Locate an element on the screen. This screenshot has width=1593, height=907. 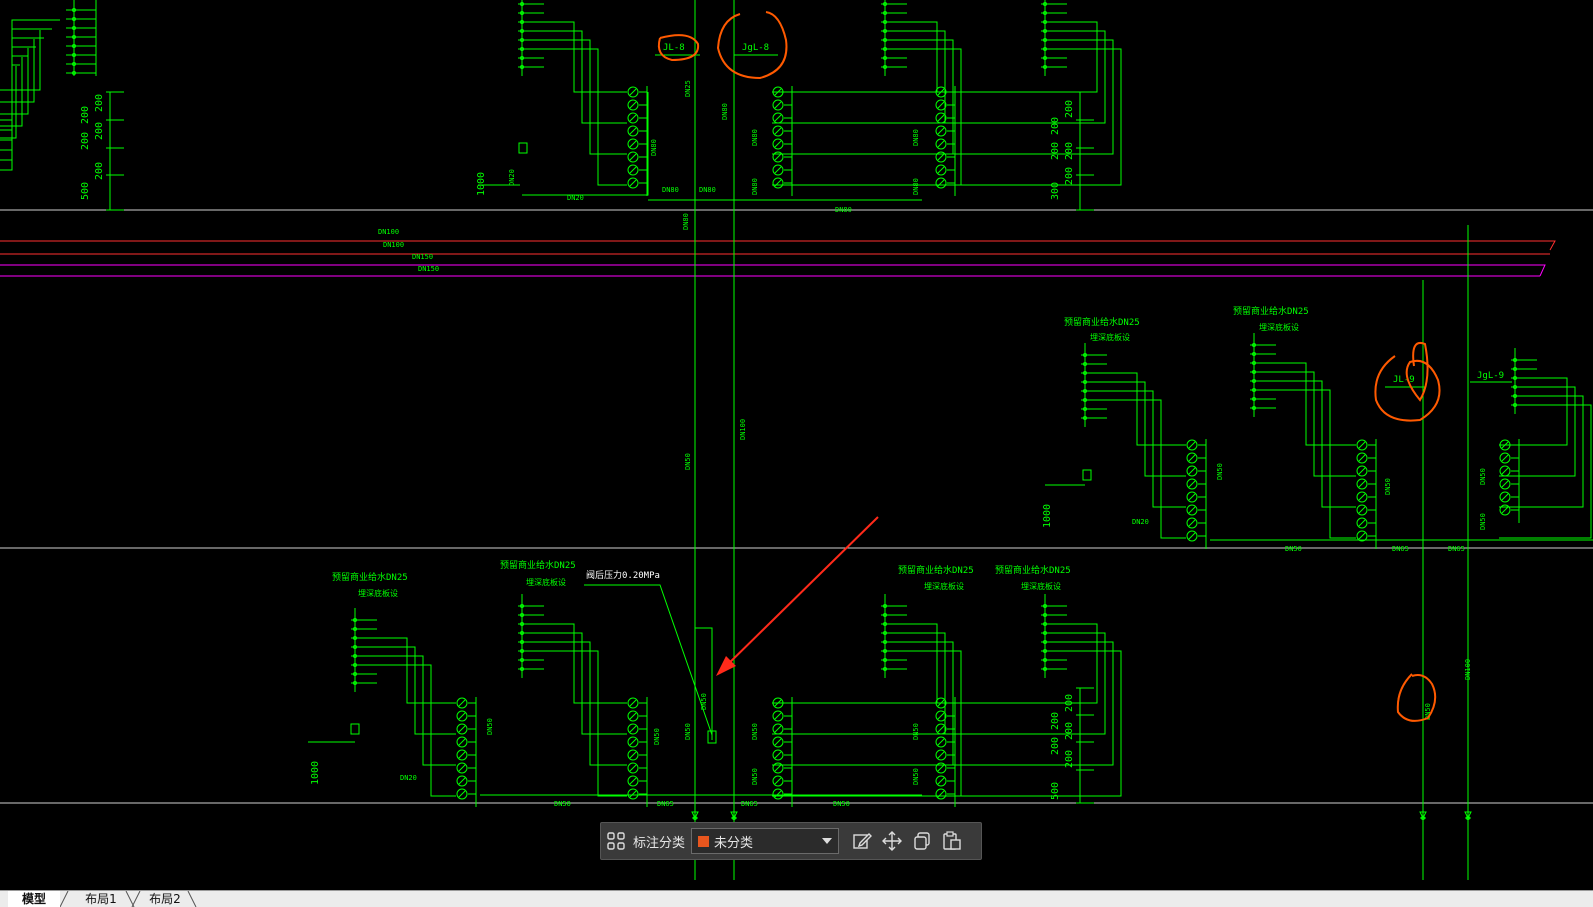
tab-layout1: 布局1 is located at coordinates (101, 899).